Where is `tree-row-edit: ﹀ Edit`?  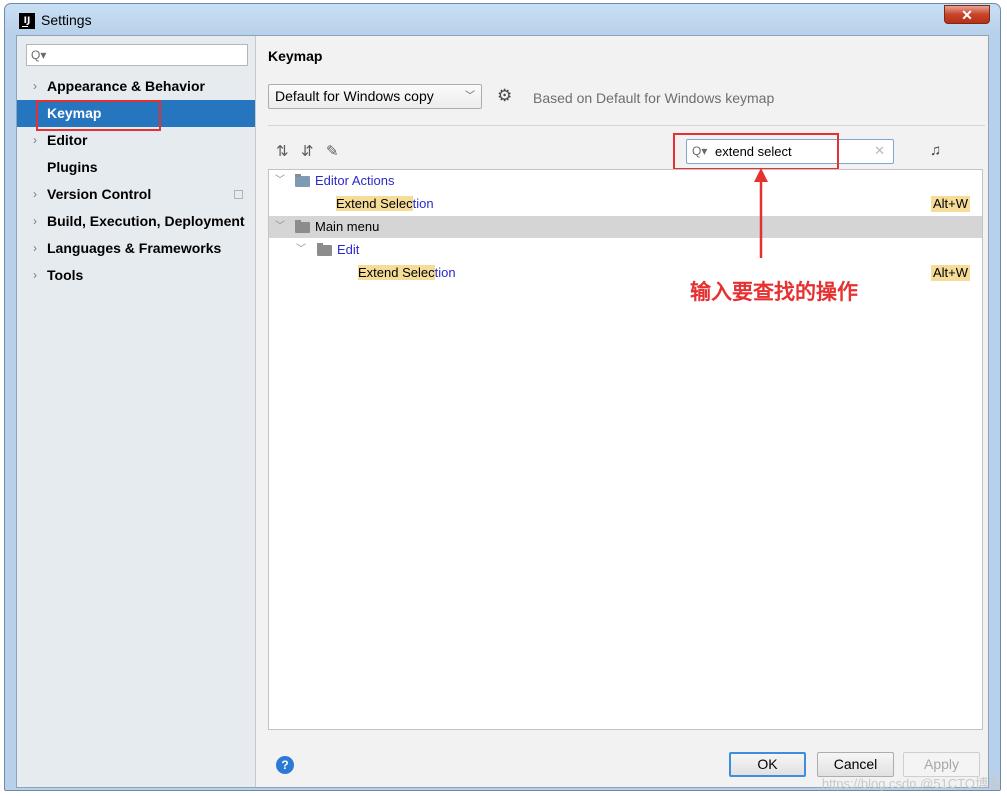 tree-row-edit: ﹀ Edit is located at coordinates (625, 250).